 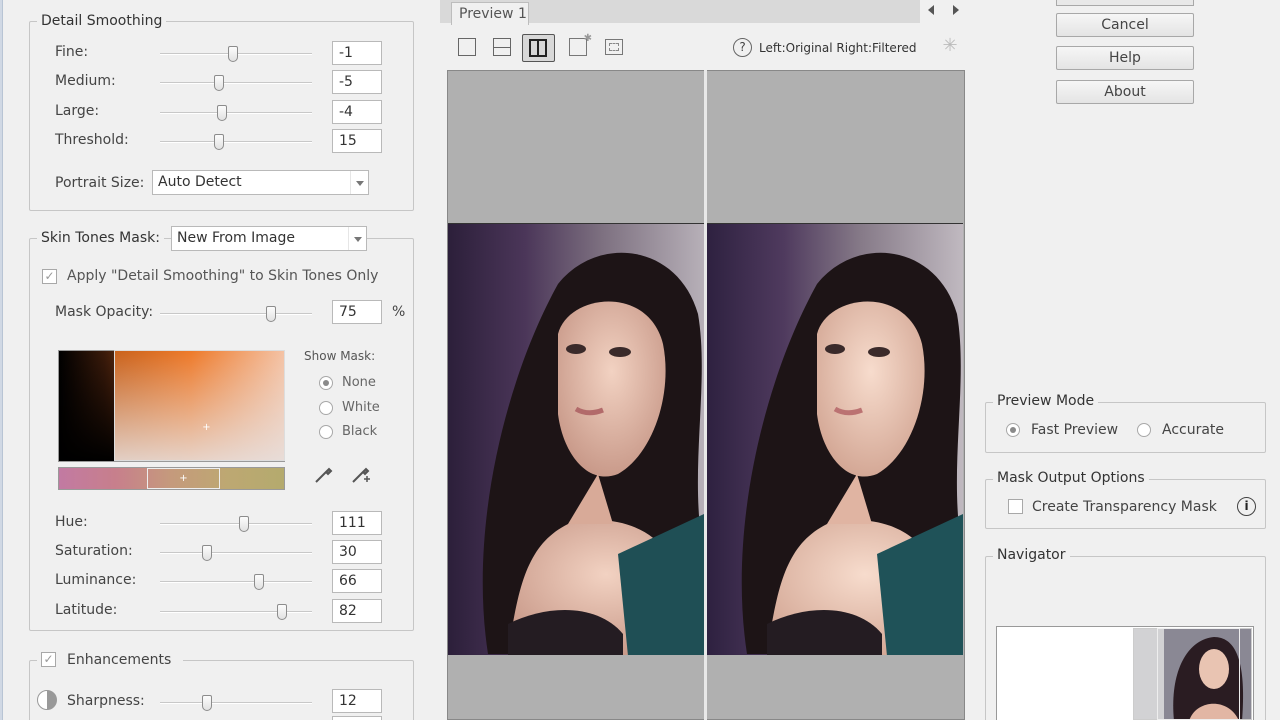 What do you see at coordinates (357, 312) in the screenshot?
I see `mask-opacity-value: 75` at bounding box center [357, 312].